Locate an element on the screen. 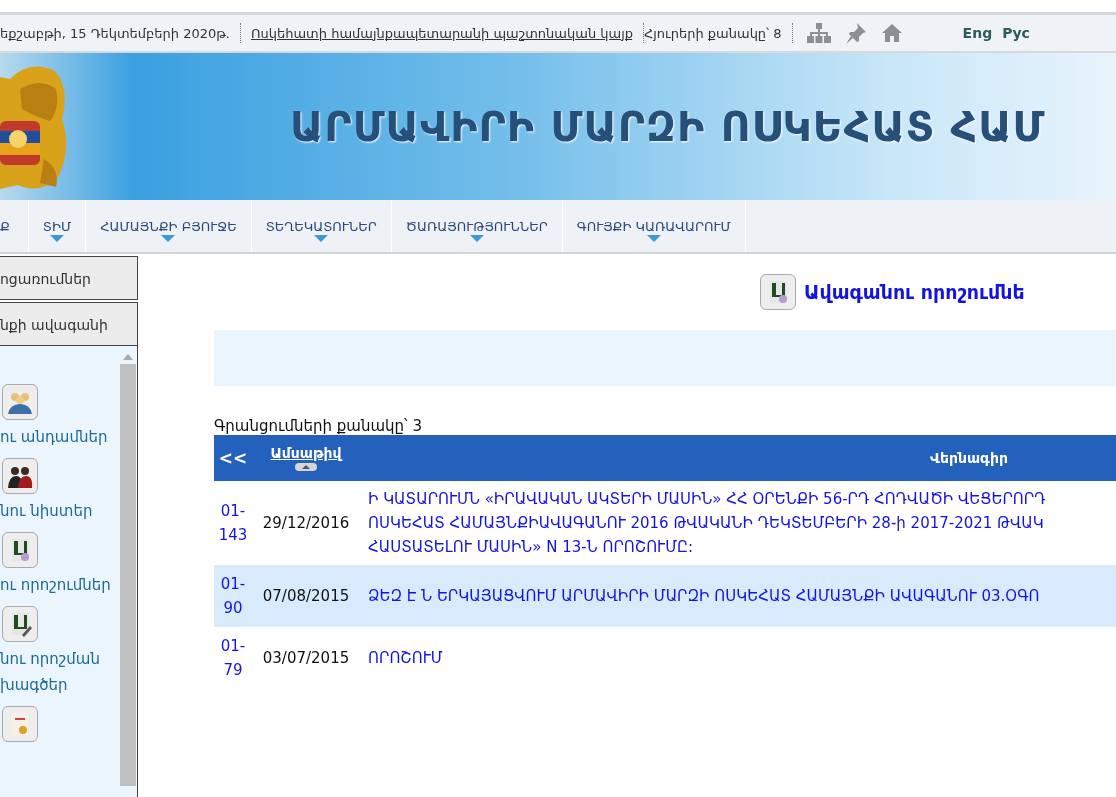 Image resolution: width=1116 pixels, height=797 pixels. sitemap-icon is located at coordinates (818, 33).